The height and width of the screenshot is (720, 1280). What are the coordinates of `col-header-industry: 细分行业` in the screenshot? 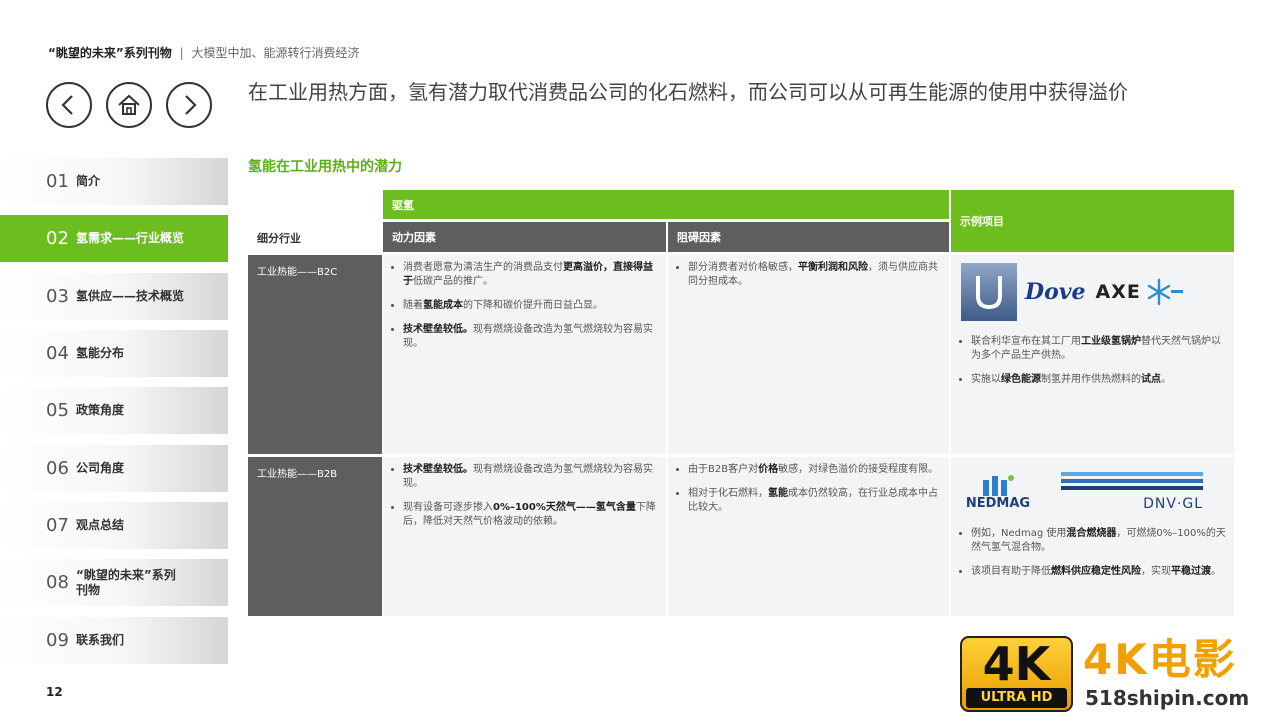 It's located at (279, 238).